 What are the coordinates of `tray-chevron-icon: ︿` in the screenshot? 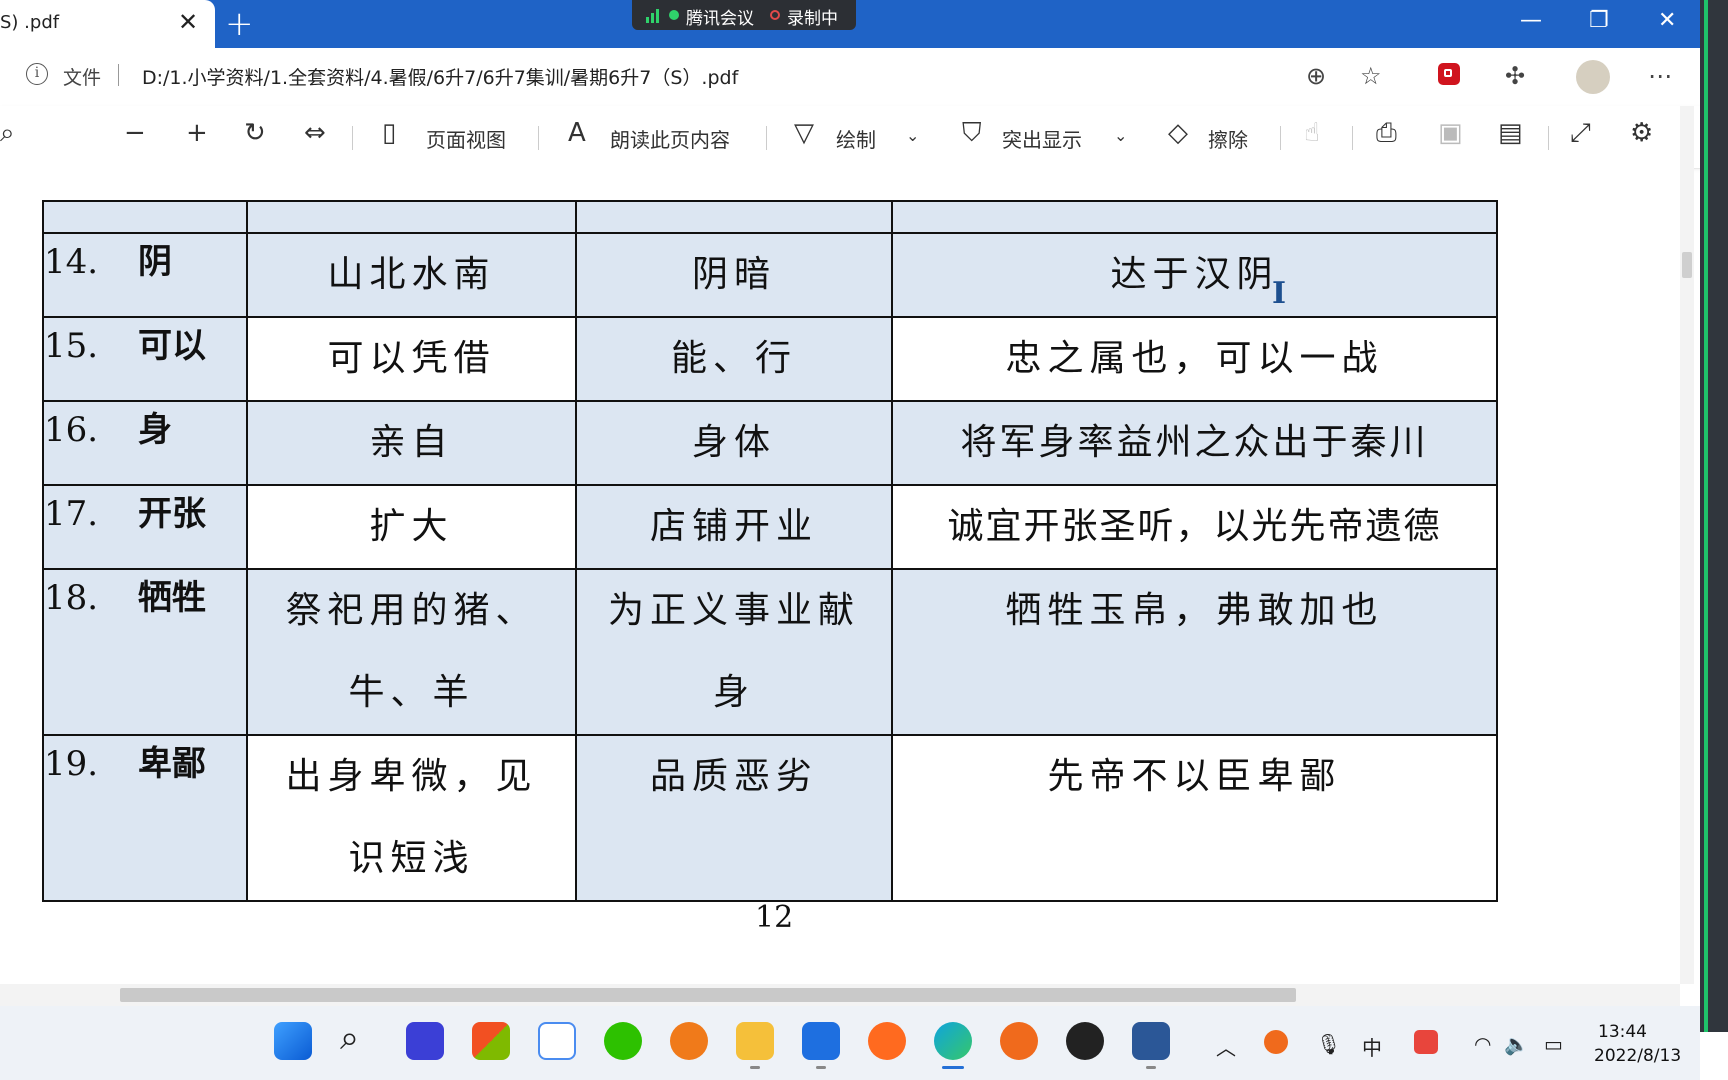 It's located at (1226, 1046).